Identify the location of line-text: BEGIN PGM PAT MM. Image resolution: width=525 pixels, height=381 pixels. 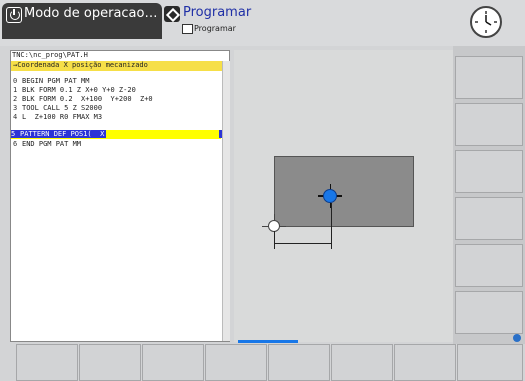
(56, 81).